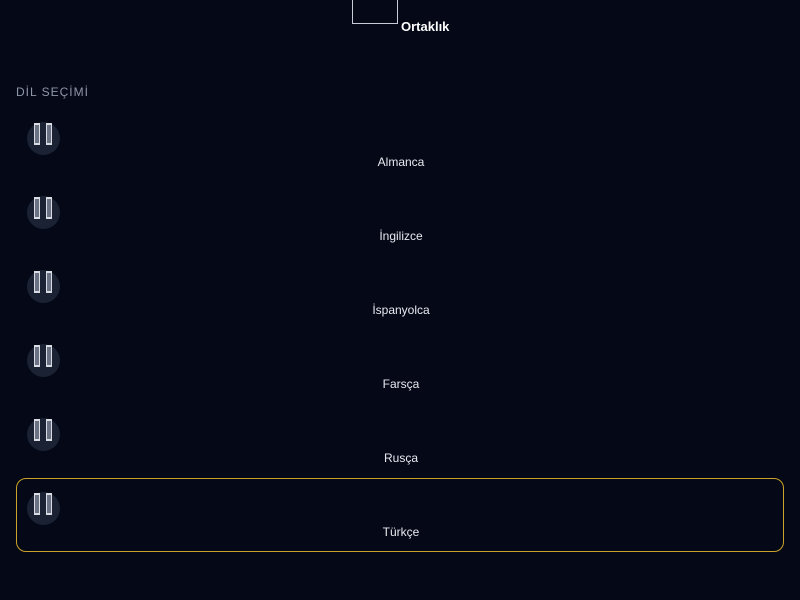  I want to click on language-label: Rusça, so click(400, 458).